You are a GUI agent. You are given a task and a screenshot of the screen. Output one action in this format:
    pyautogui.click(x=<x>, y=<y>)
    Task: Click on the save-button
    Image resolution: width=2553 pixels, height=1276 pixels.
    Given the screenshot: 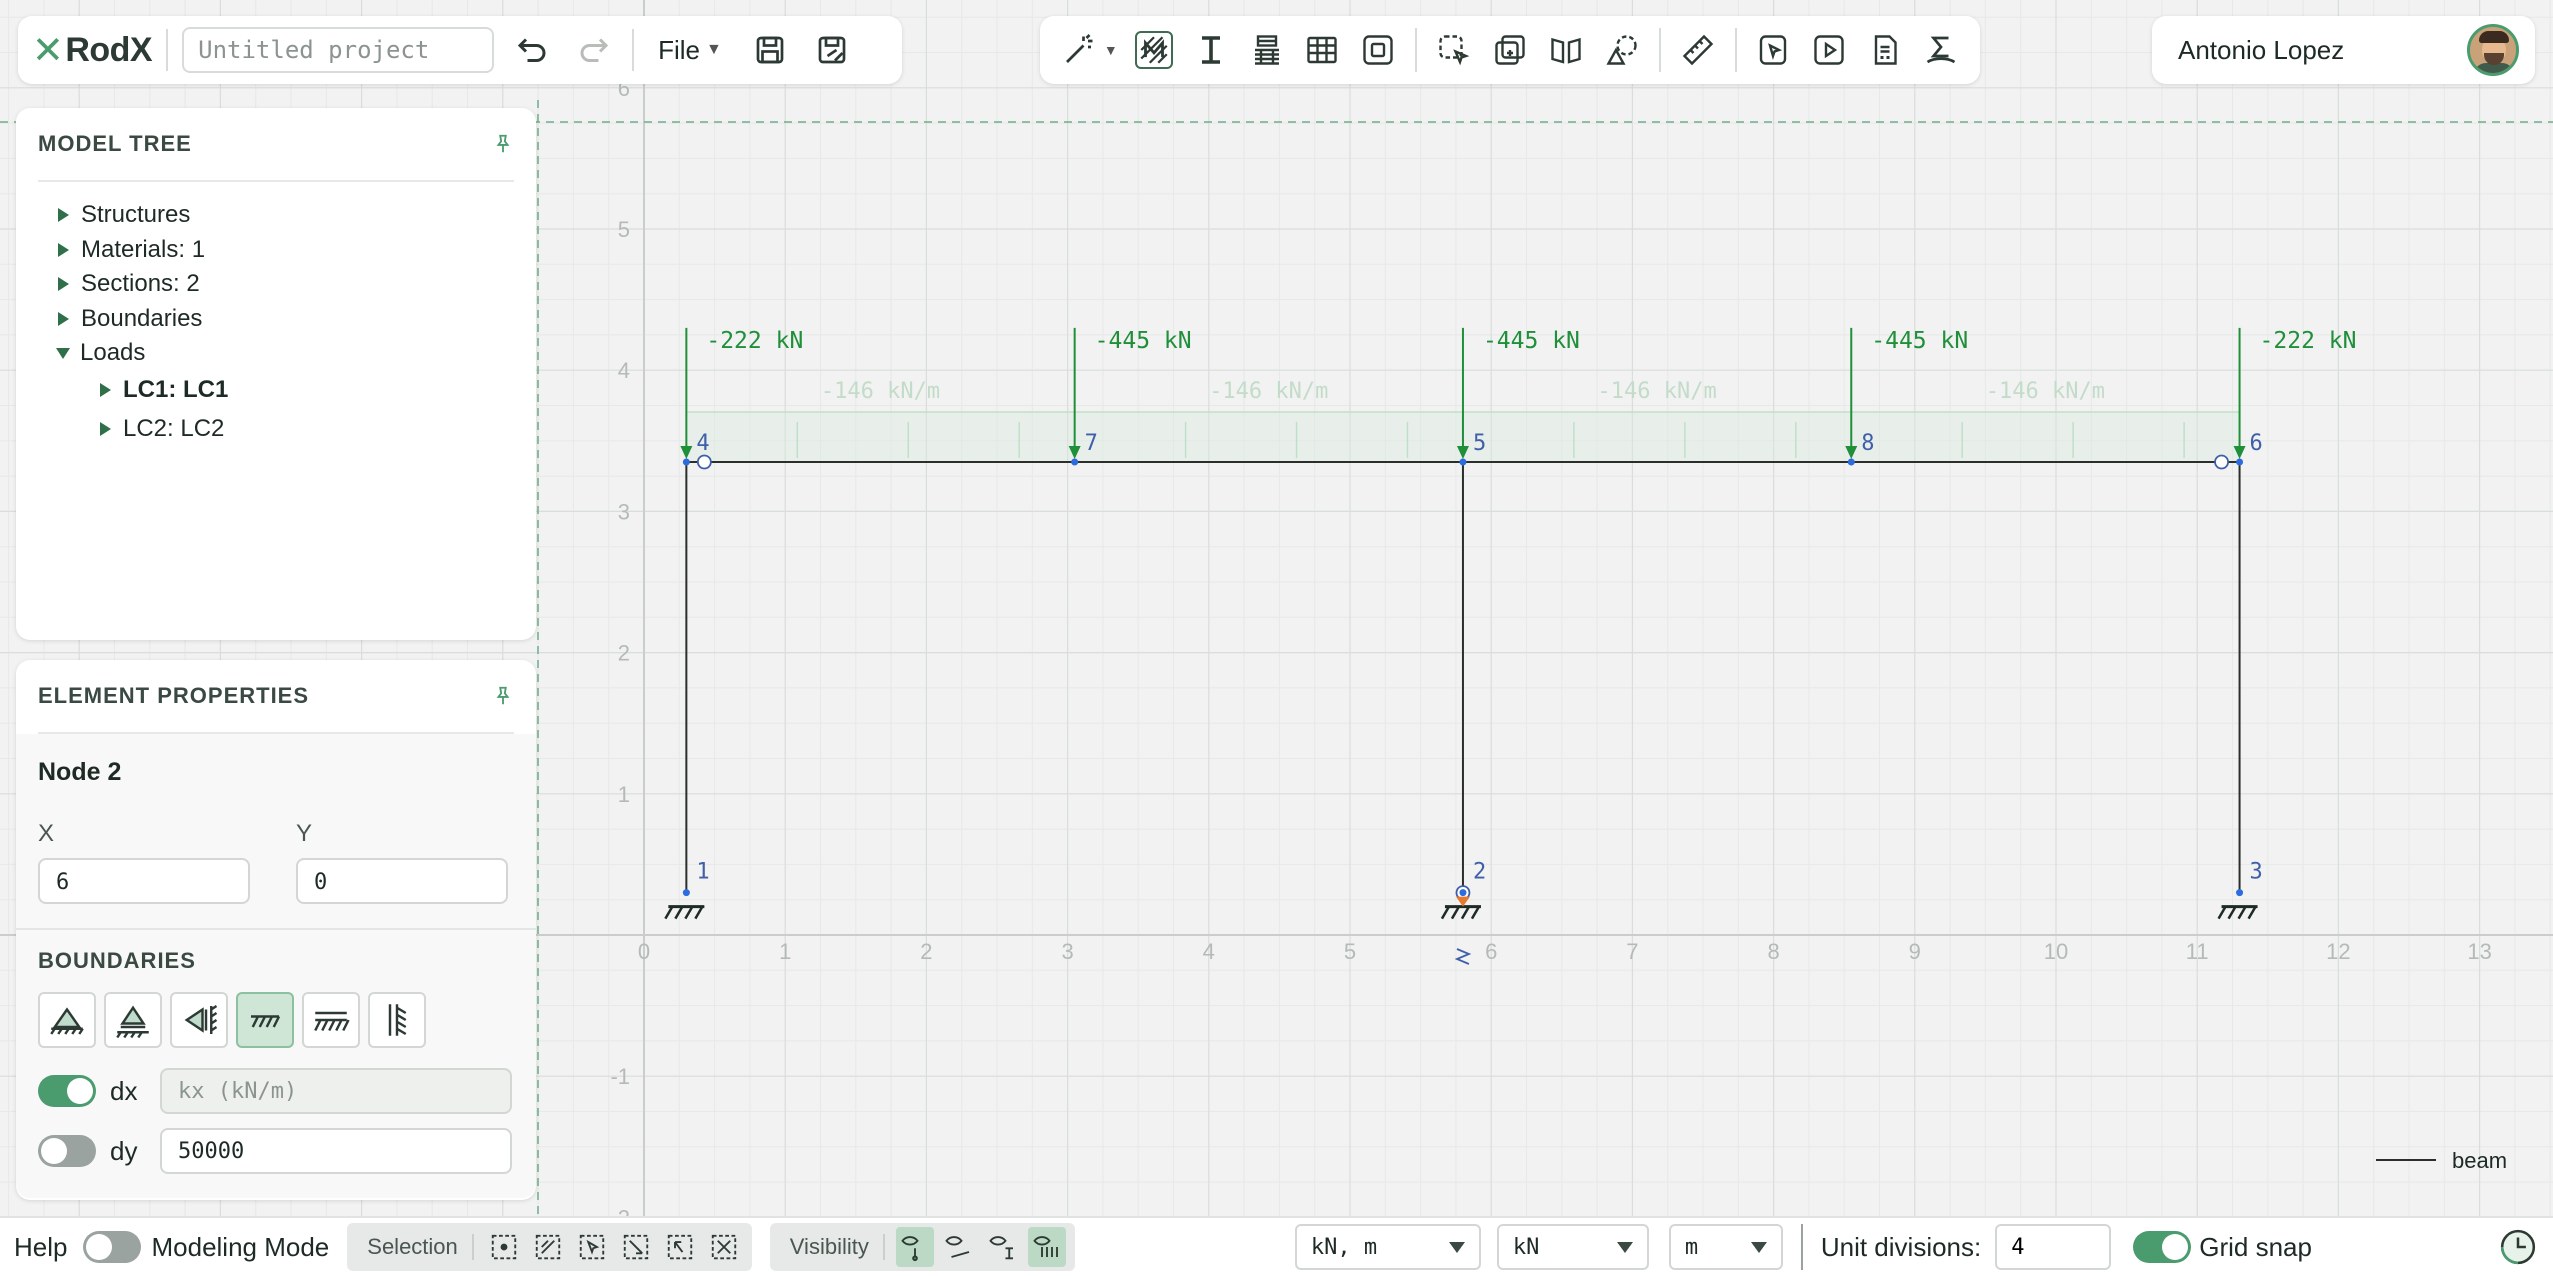 What is the action you would take?
    pyautogui.click(x=770, y=50)
    